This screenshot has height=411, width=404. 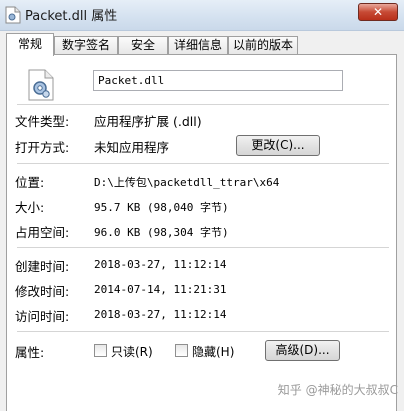 What do you see at coordinates (42, 266) in the screenshot?
I see `created-label: 创建时间:` at bounding box center [42, 266].